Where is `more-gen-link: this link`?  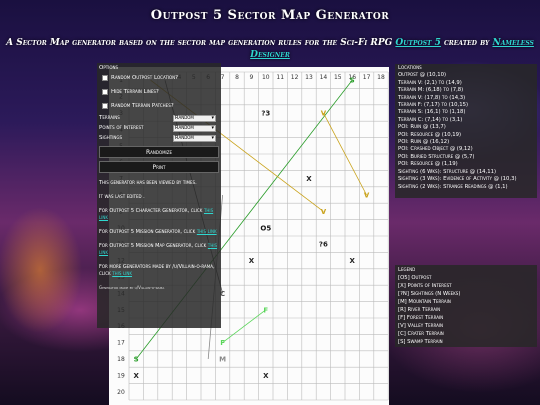 more-gen-link: this link is located at coordinates (122, 274).